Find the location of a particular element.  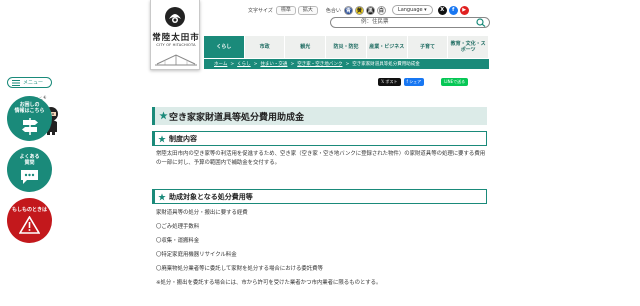

section-heading-overview: 制度内容 is located at coordinates (319, 138).